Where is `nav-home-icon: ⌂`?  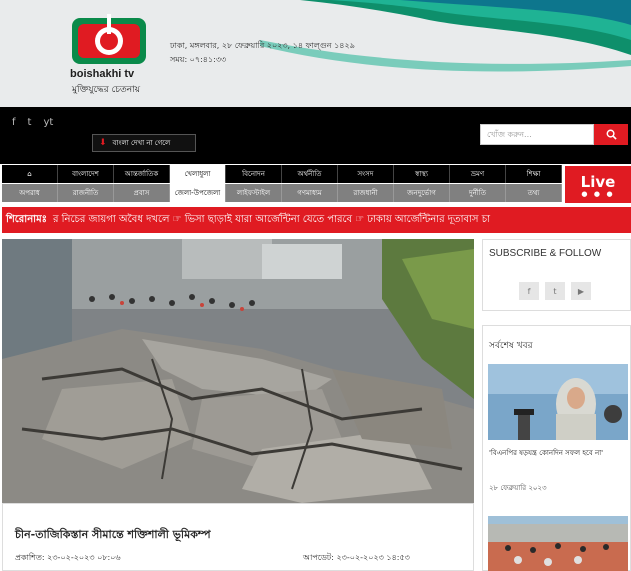
nav-home-icon: ⌂ is located at coordinates (30, 174).